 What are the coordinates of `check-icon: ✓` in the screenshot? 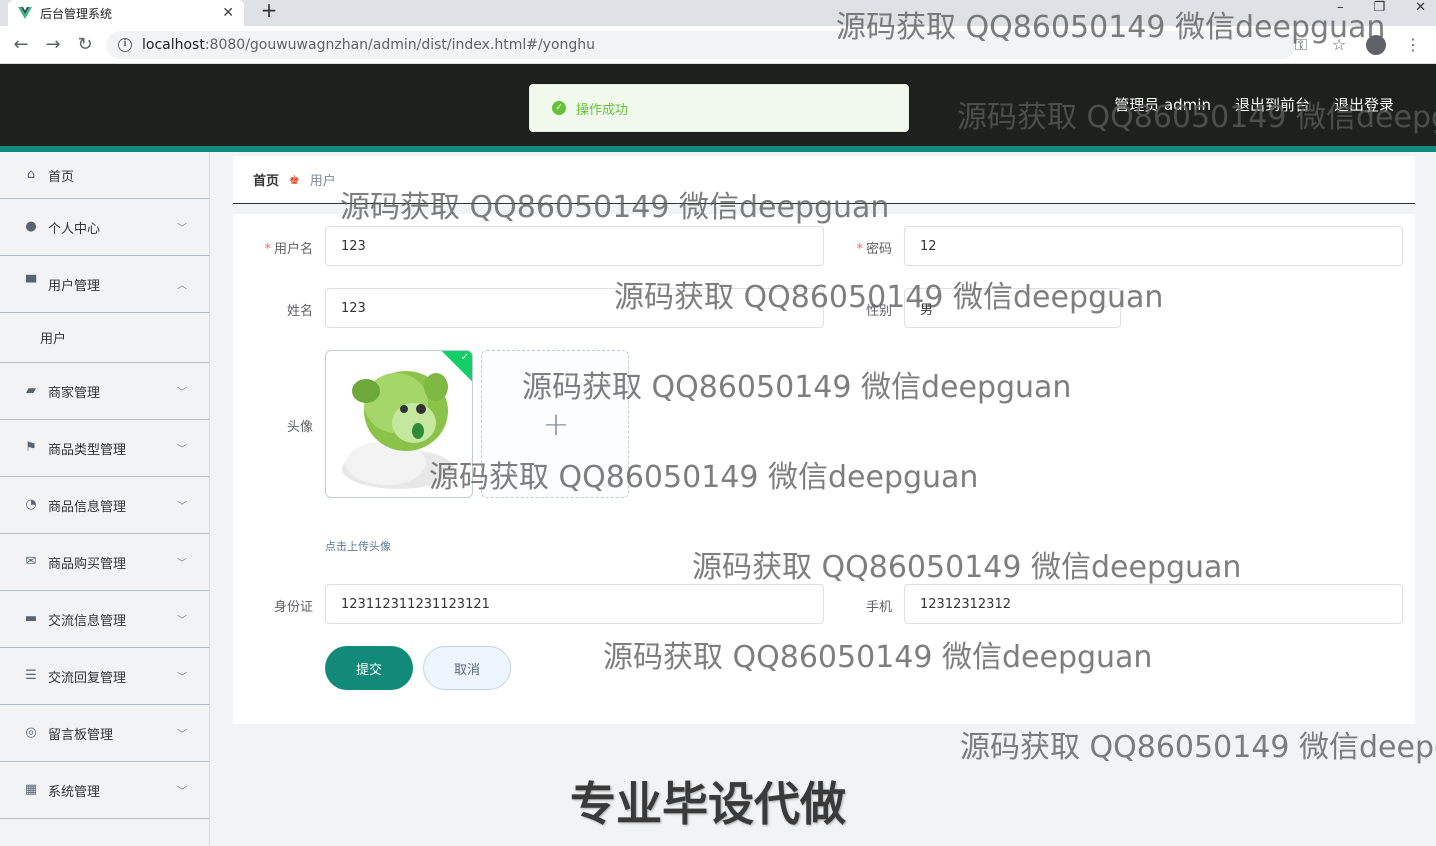 It's located at (464, 357).